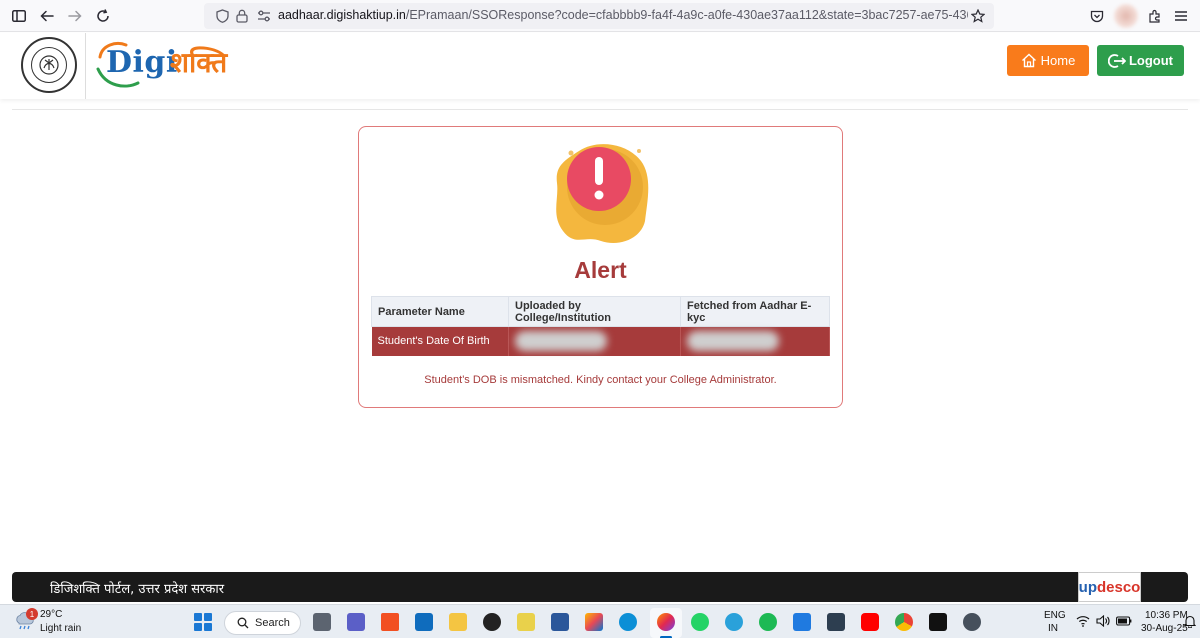 The height and width of the screenshot is (638, 1200). Describe the element at coordinates (1181, 16) in the screenshot. I see `menu-icon` at that location.